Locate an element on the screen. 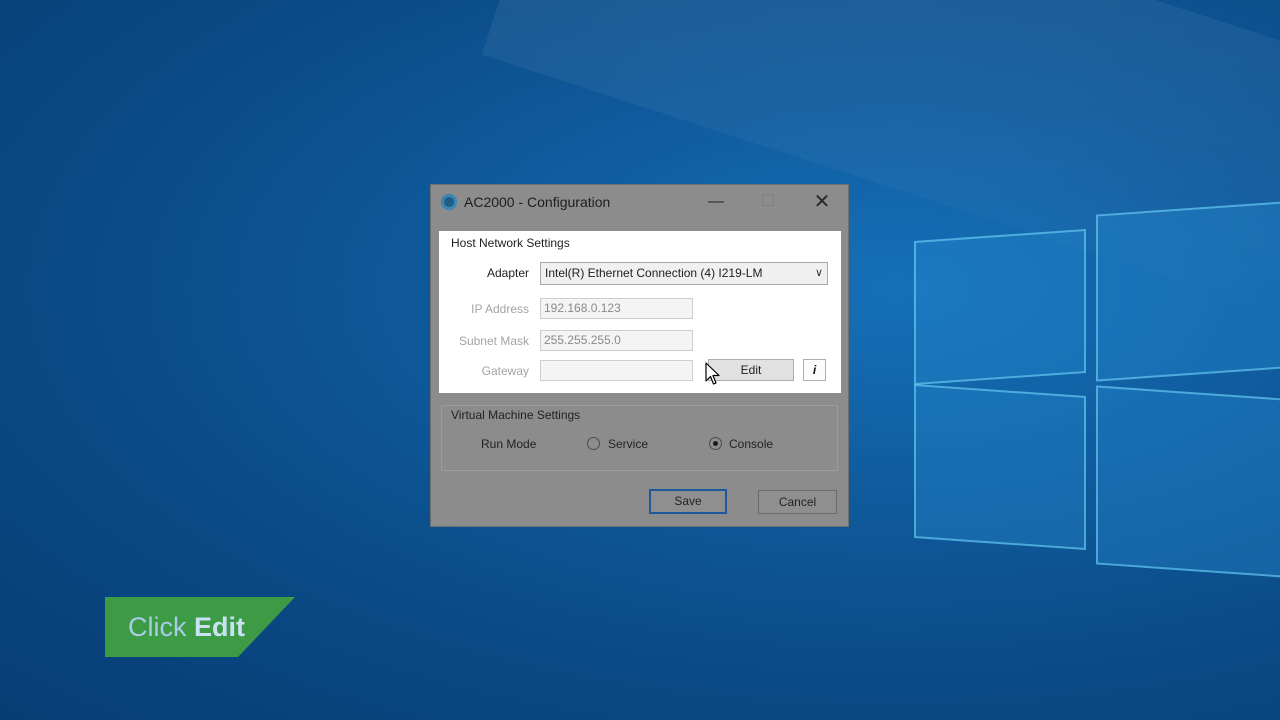  host-network-settings-label: Host Network Settings is located at coordinates (510, 243).